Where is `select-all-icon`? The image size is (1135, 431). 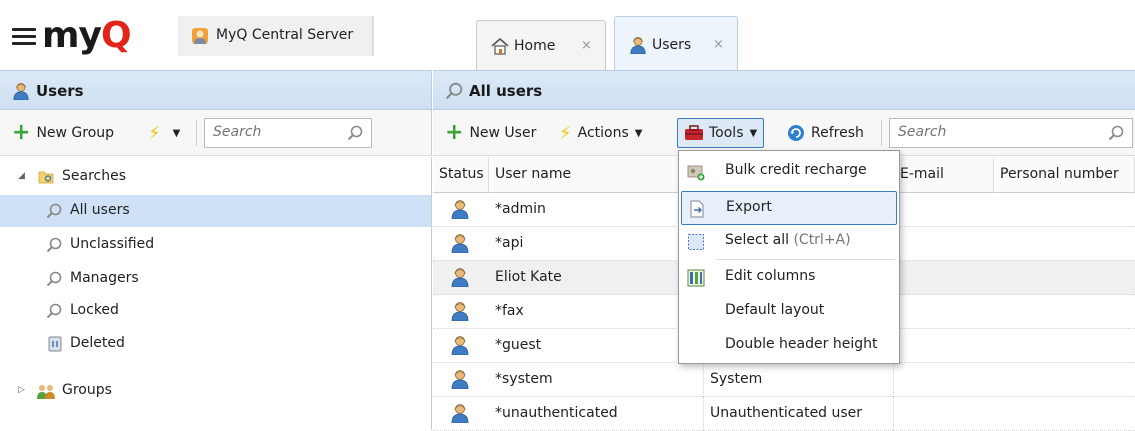 select-all-icon is located at coordinates (696, 242).